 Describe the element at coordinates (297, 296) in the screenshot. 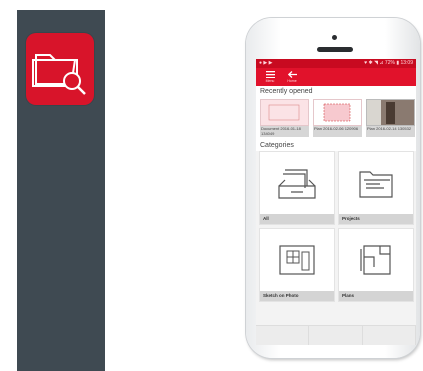

I see `category-label: Sketch on Photo` at that location.